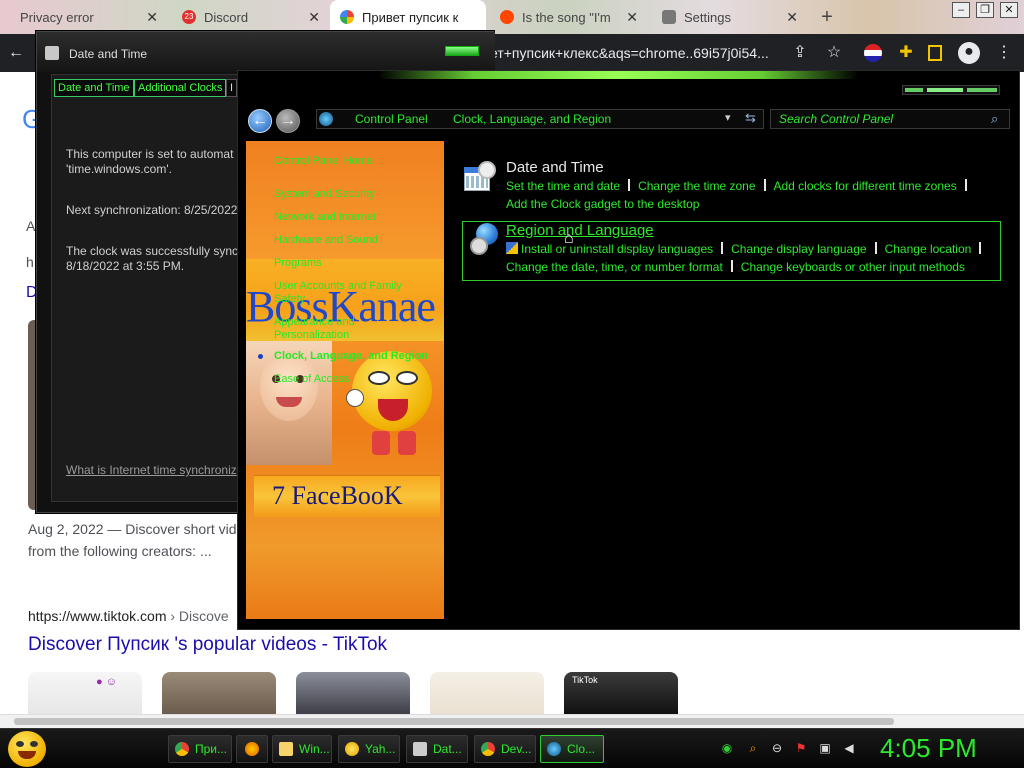 Image resolution: width=1024 pixels, height=768 pixels. I want to click on back-button: ←, so click(260, 121).